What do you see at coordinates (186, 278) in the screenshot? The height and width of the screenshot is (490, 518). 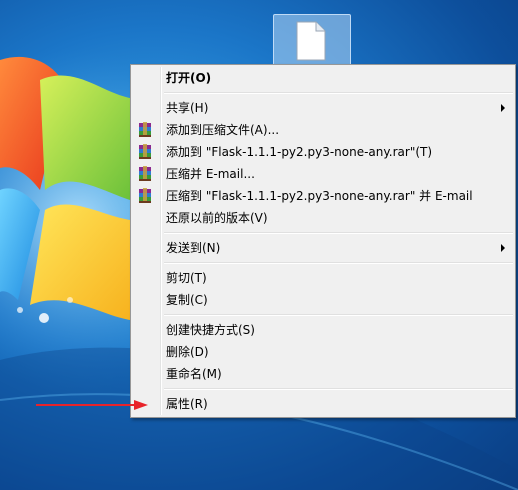 I see `menu-item-label: 剪切(T)` at bounding box center [186, 278].